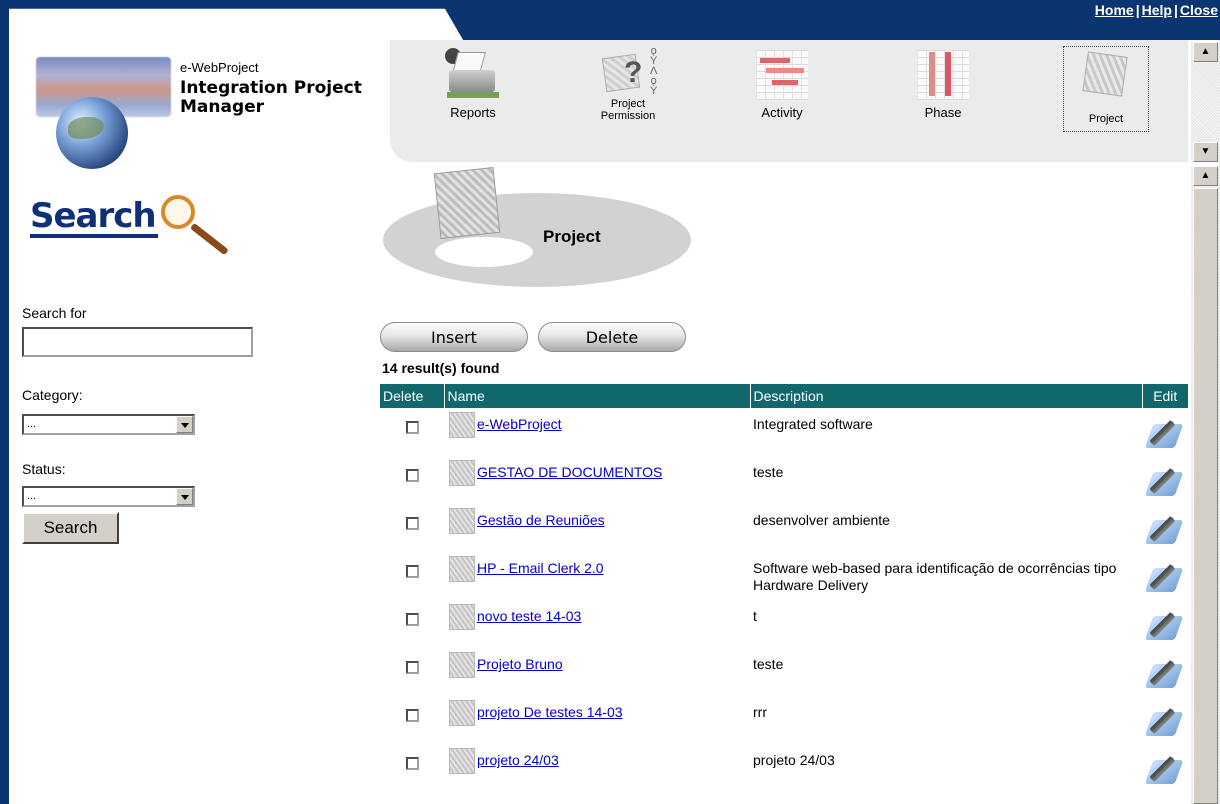  Describe the element at coordinates (209, 239) in the screenshot. I see `magnifier-handle` at that location.